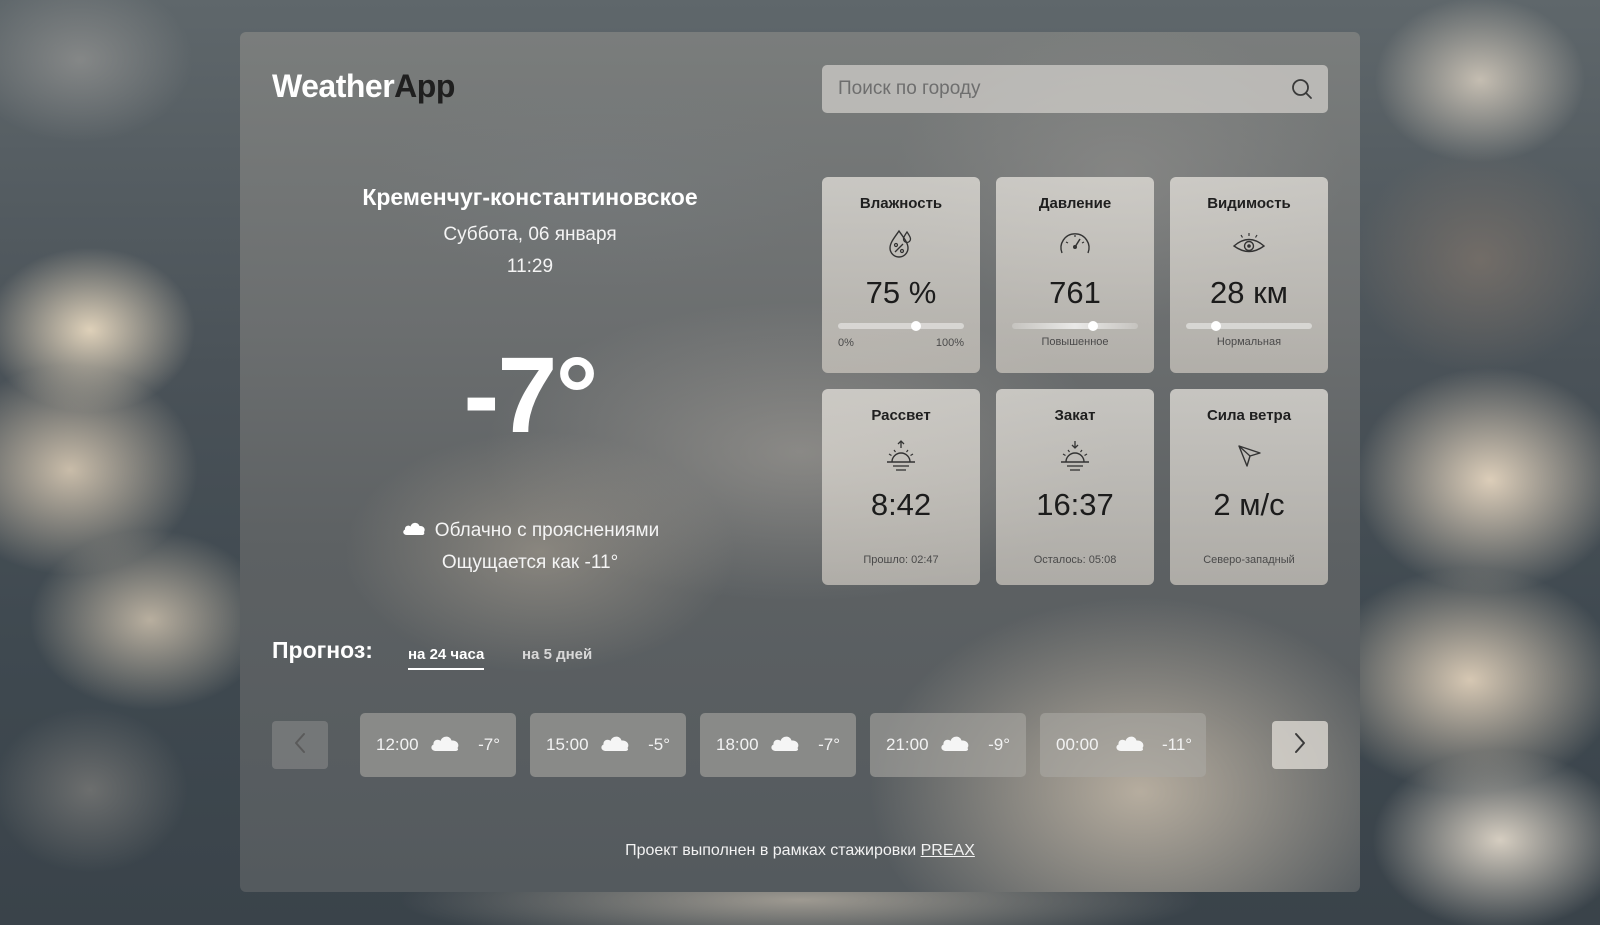 Image resolution: width=1600 pixels, height=925 pixels. I want to click on sunset-tile: Закат 16:37 Осталось: 05:08, so click(1075, 487).